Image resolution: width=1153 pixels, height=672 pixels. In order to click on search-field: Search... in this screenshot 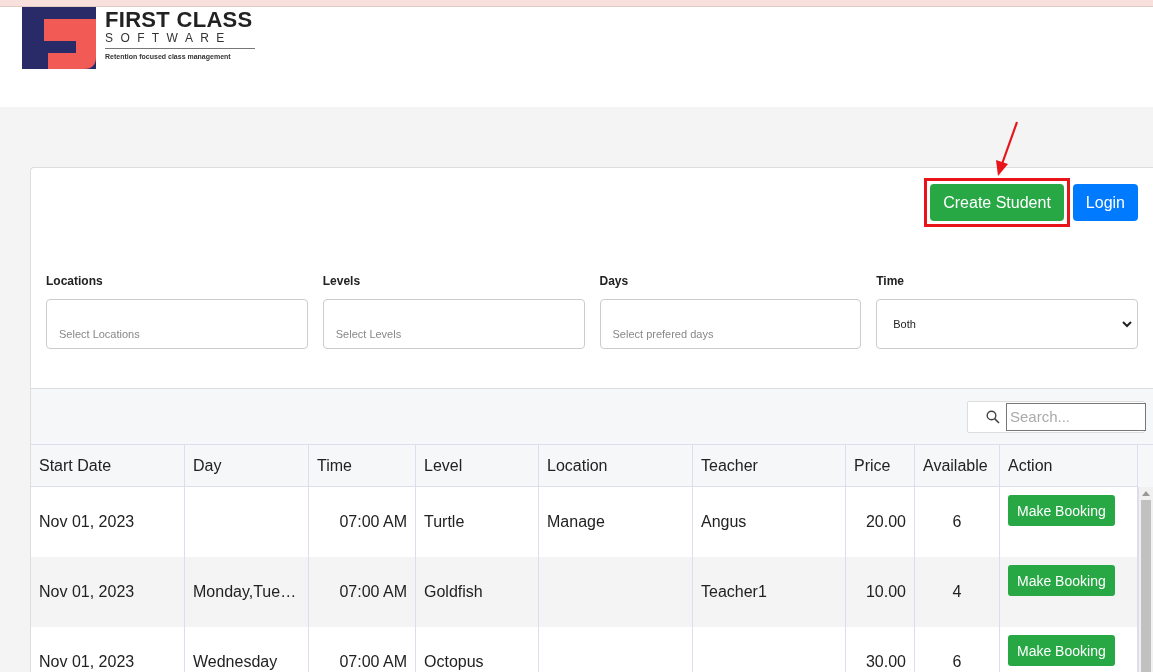, I will do `click(1076, 416)`.